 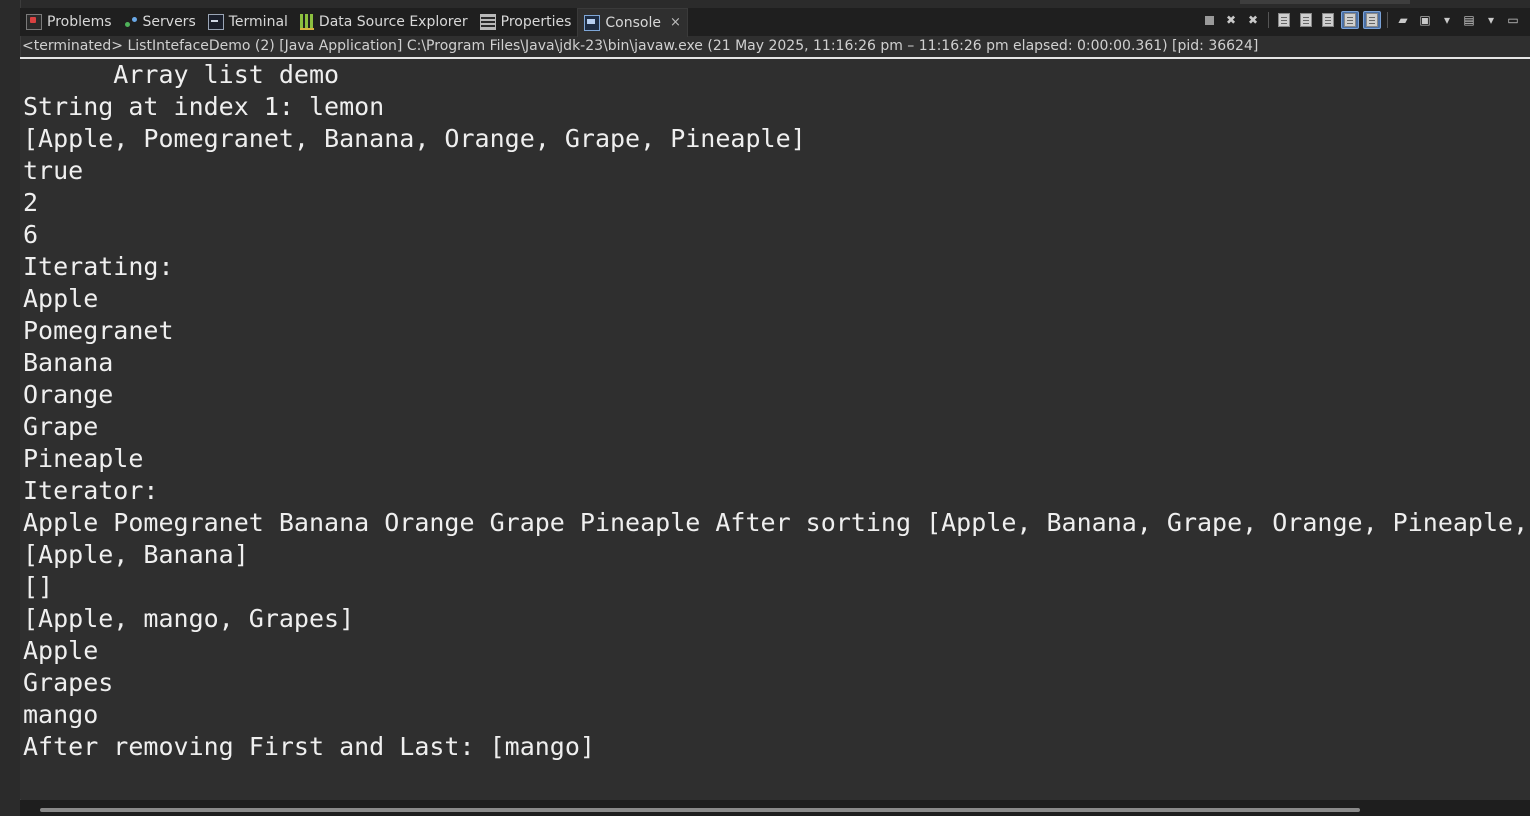 I want to click on minimize-icon: ▭, so click(x=1513, y=20).